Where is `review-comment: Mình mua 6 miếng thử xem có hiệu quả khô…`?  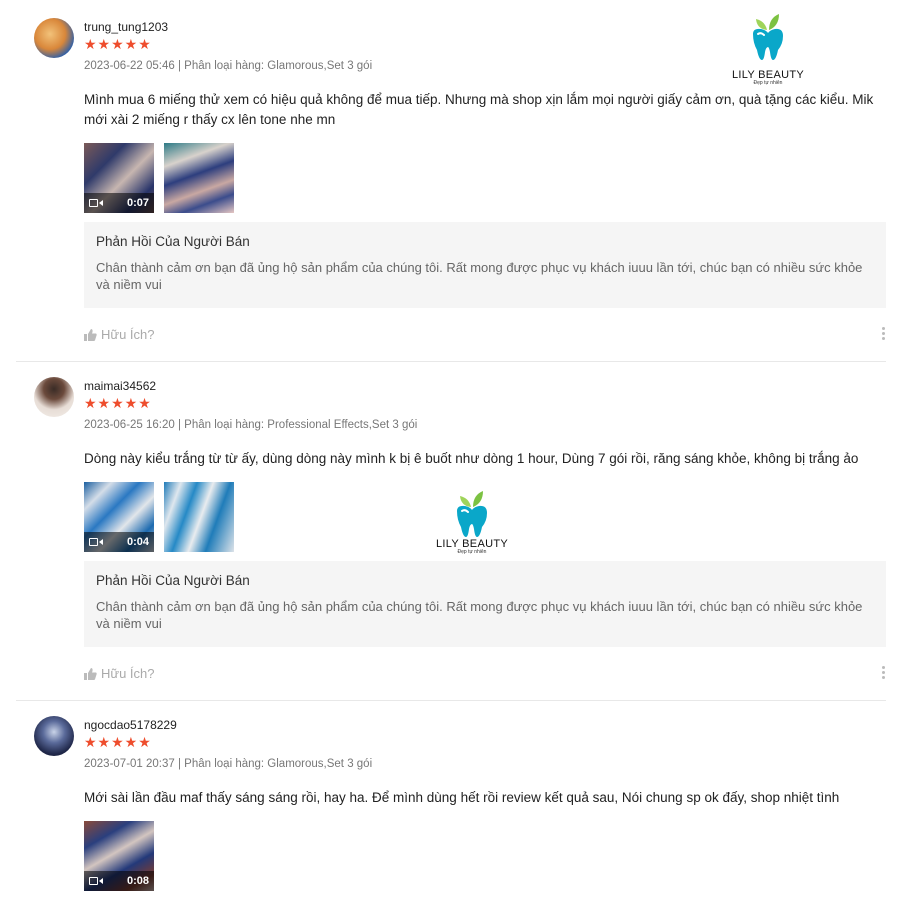 review-comment: Mình mua 6 miếng thử xem có hiệu quả khô… is located at coordinates (479, 109).